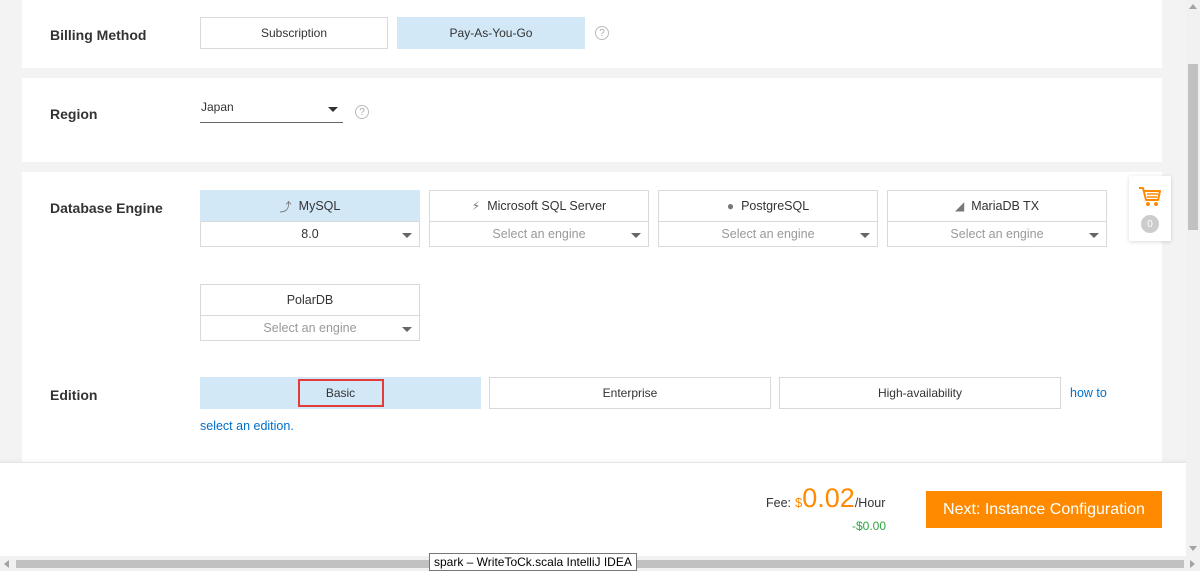  Describe the element at coordinates (959, 206) in the screenshot. I see `seal-icon: ◢` at that location.